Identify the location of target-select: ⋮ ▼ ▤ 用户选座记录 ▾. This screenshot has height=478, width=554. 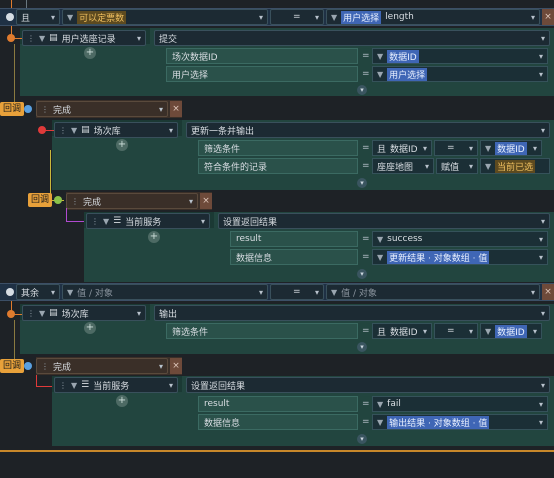
(84, 38).